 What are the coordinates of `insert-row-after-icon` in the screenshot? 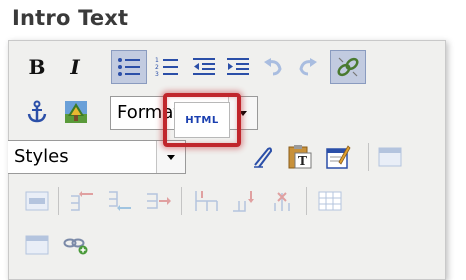 It's located at (120, 201).